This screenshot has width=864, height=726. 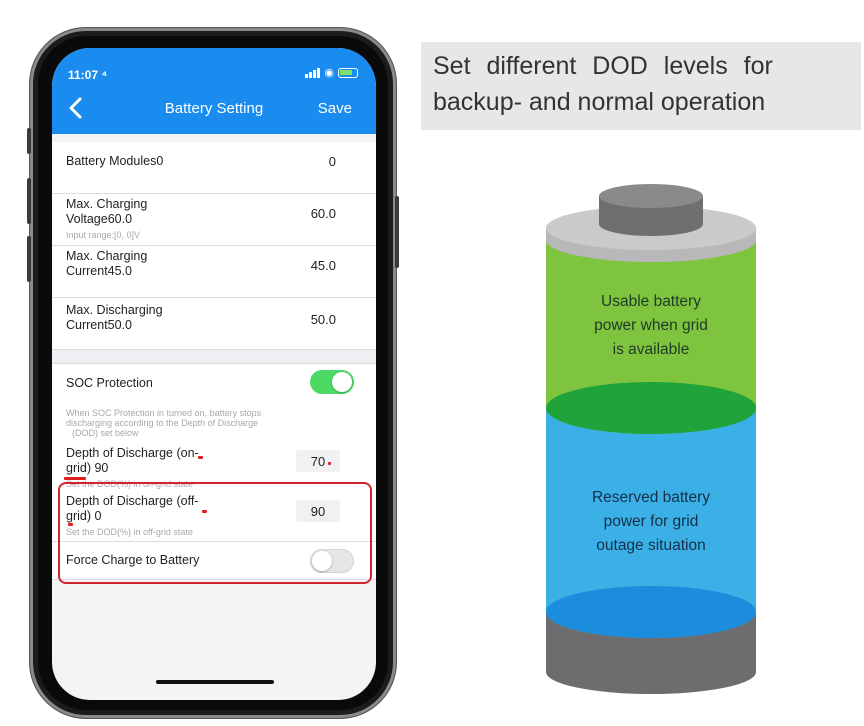 I want to click on reserved-bottom-ellipse, so click(x=651, y=612).